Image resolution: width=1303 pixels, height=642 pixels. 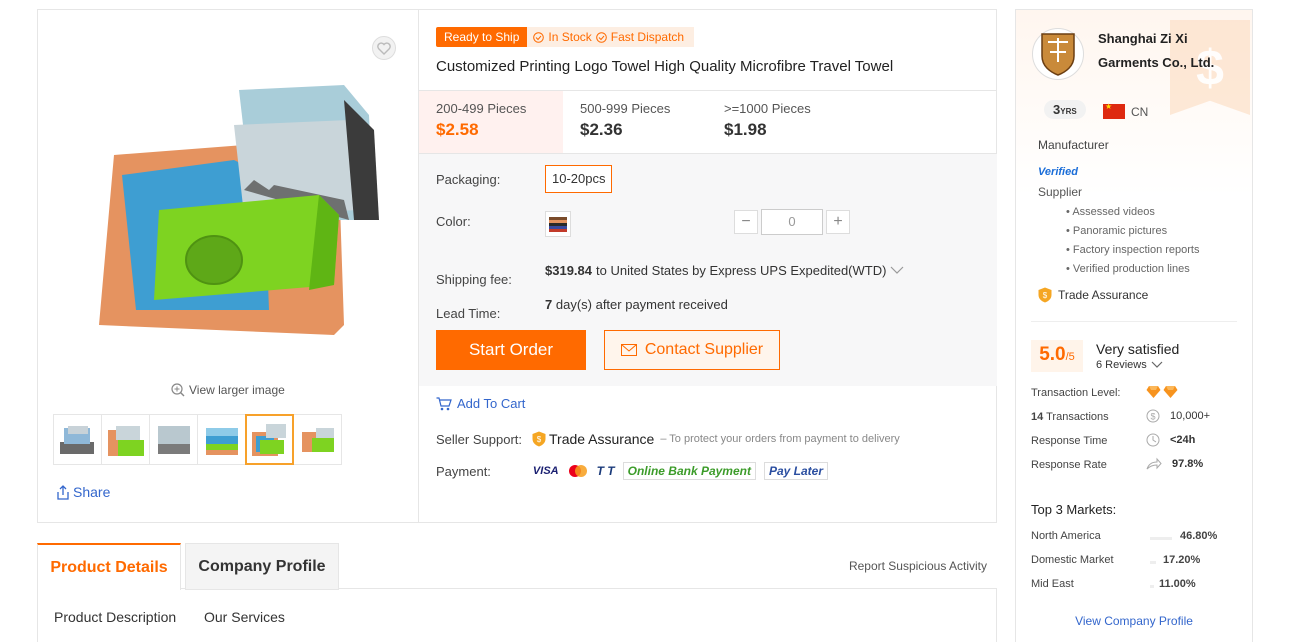 I want to click on market-name: Mid East, so click(x=1052, y=584).